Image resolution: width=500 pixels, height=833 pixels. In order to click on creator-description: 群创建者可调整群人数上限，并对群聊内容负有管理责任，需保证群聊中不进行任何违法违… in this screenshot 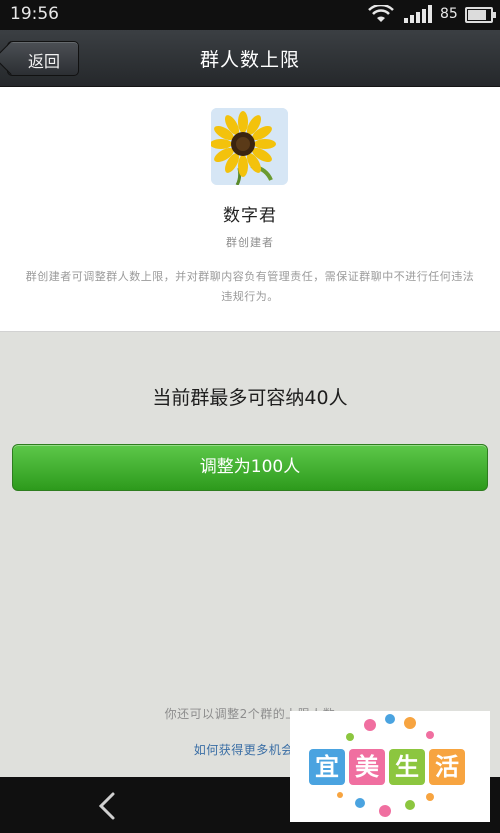, I will do `click(250, 286)`.